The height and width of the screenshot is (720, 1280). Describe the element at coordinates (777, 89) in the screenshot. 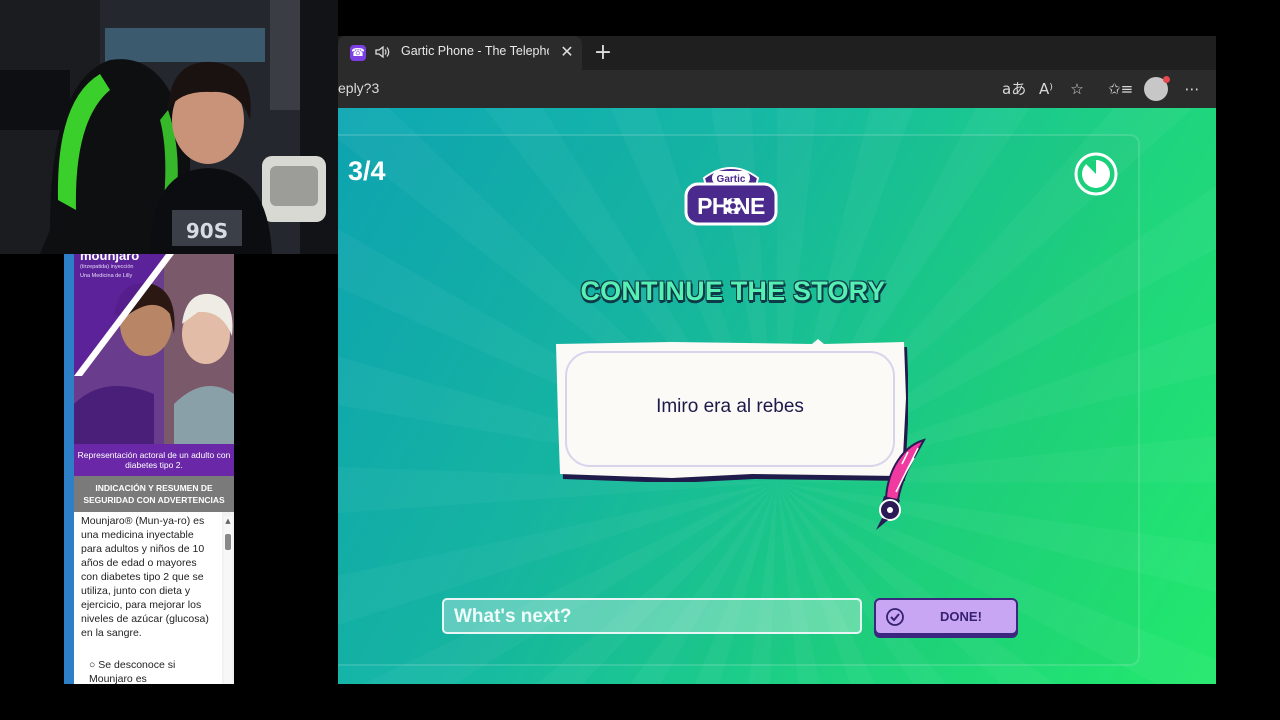

I see `address-bar: eply?3 a⁠あ A⁾ ☆ ✩≡ ⋯` at that location.